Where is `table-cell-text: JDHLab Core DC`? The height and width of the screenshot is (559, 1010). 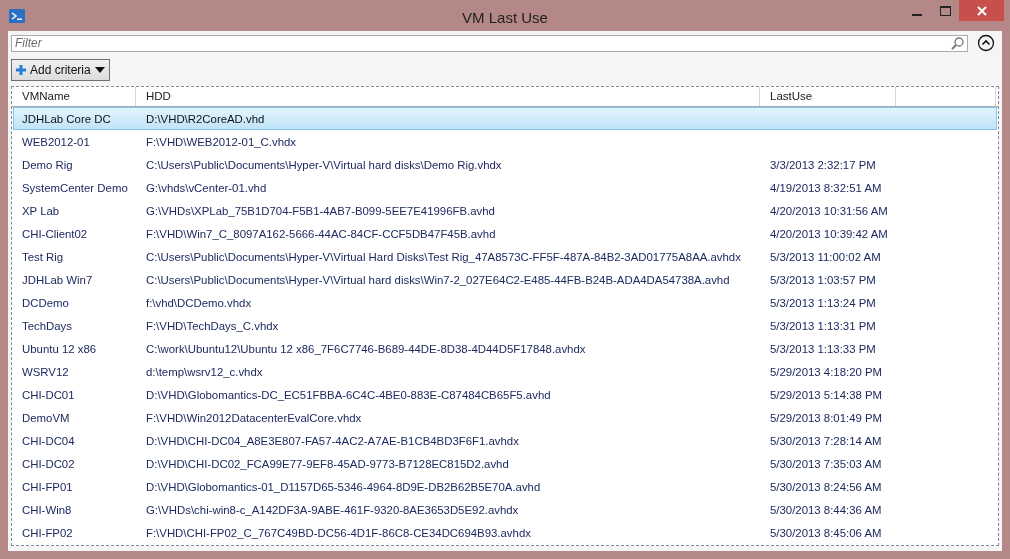
table-cell-text: JDHLab Core DC is located at coordinates (66, 118).